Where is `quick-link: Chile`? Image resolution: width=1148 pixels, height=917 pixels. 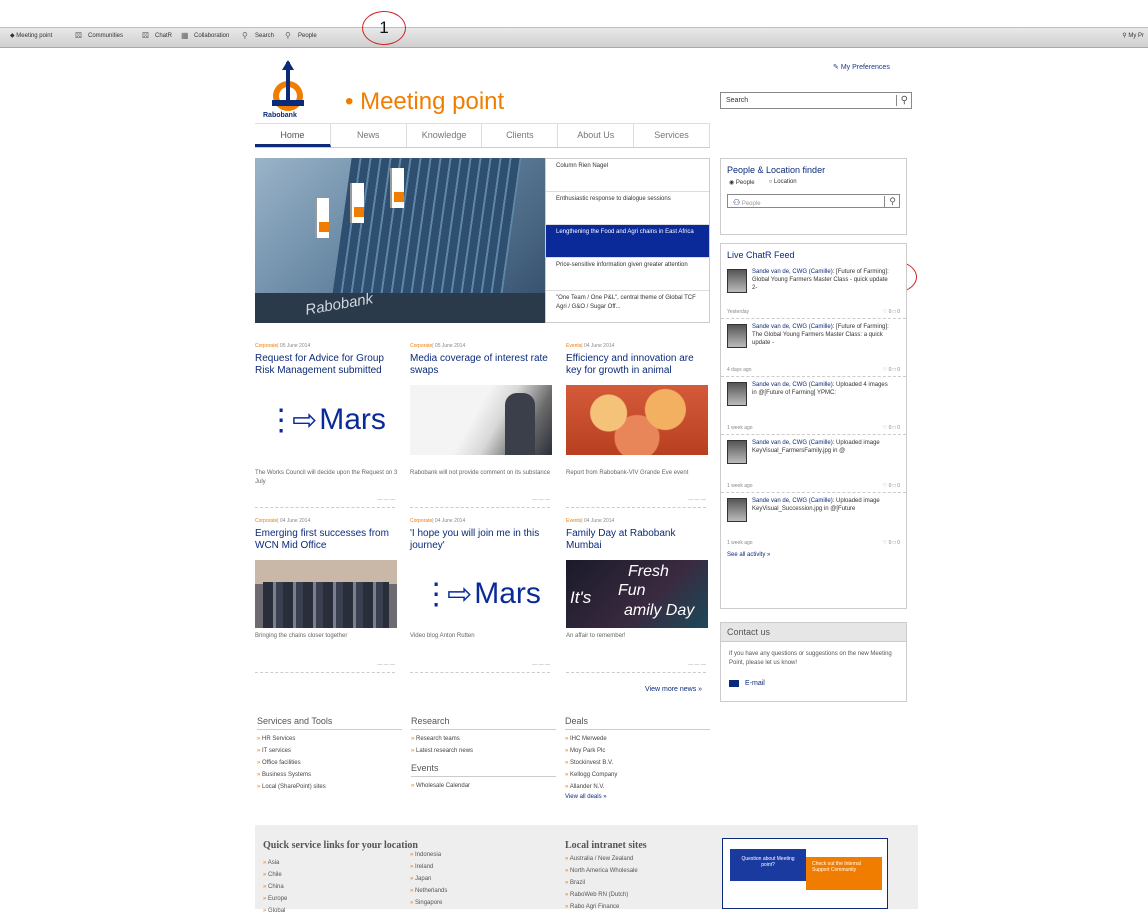
quick-link: Chile is located at coordinates (275, 875).